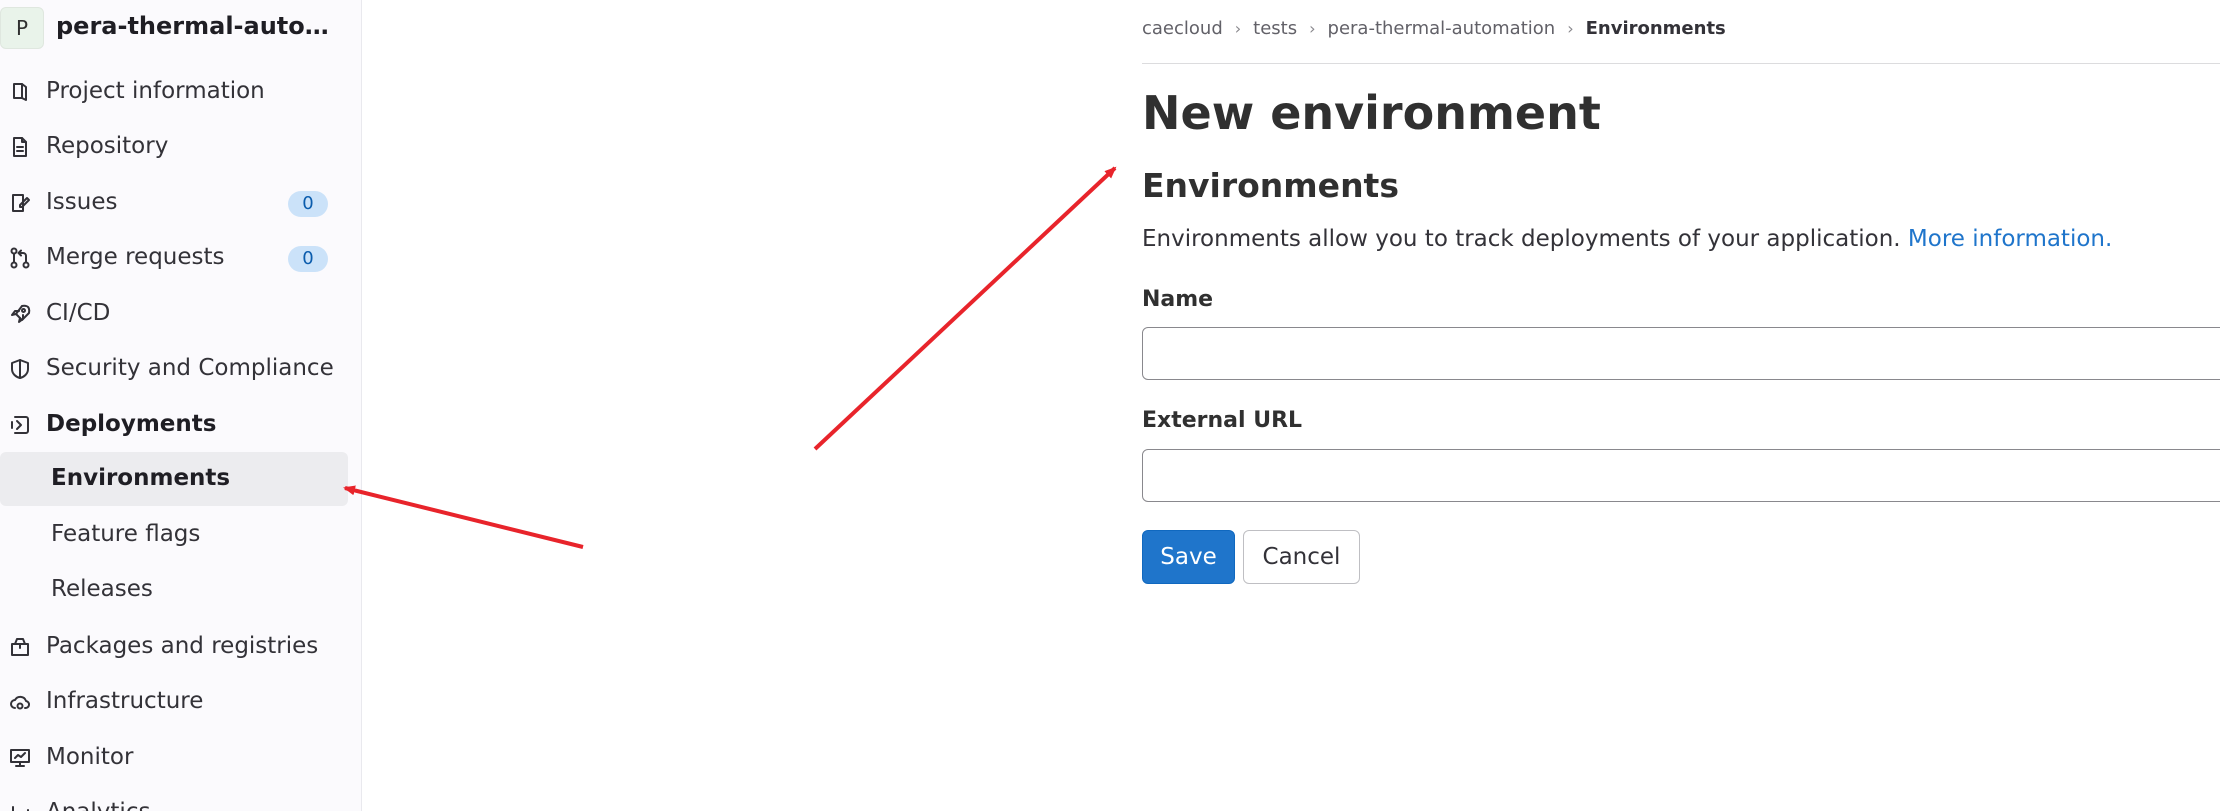 This screenshot has width=2220, height=811. What do you see at coordinates (102, 589) in the screenshot?
I see `sidebar-subitem-label: Releases` at bounding box center [102, 589].